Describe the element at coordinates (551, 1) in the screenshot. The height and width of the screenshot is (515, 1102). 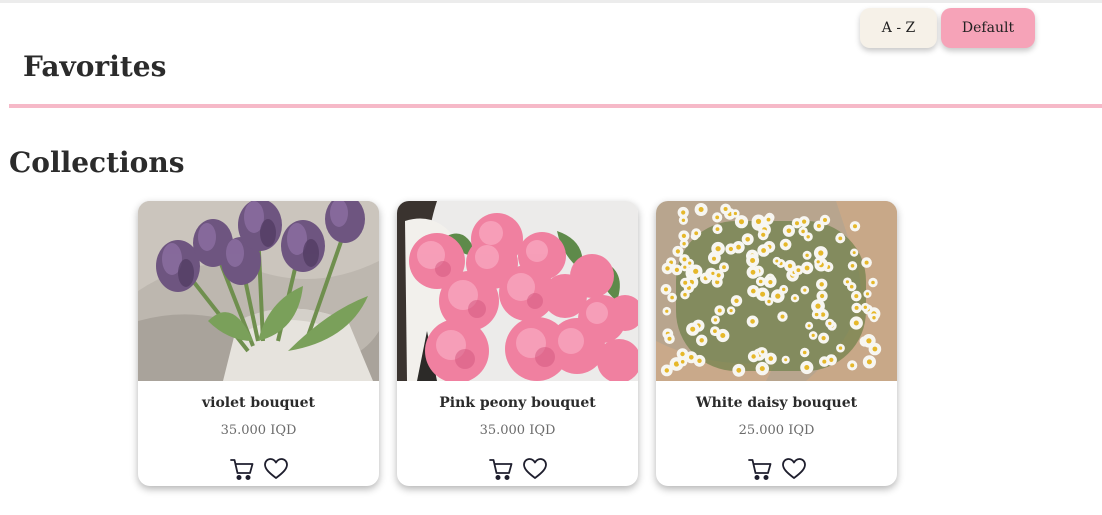
I see `top-divider` at that location.